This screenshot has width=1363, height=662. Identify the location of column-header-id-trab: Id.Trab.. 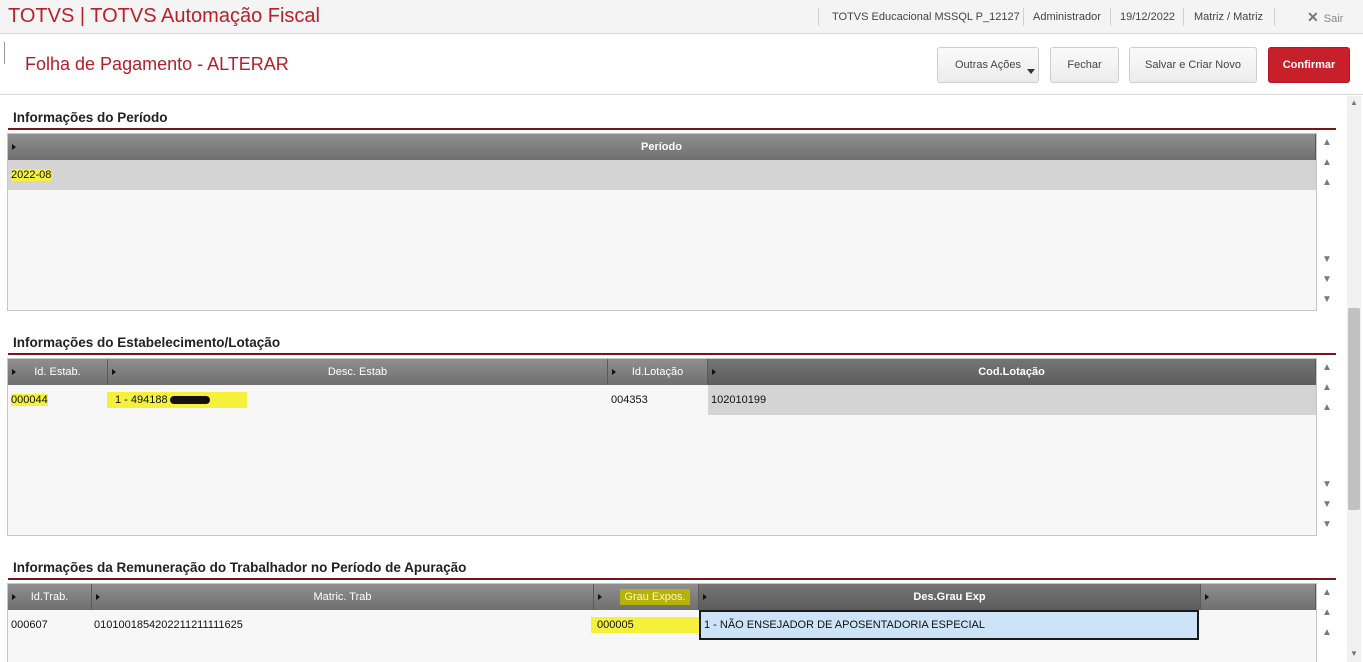
(50, 597).